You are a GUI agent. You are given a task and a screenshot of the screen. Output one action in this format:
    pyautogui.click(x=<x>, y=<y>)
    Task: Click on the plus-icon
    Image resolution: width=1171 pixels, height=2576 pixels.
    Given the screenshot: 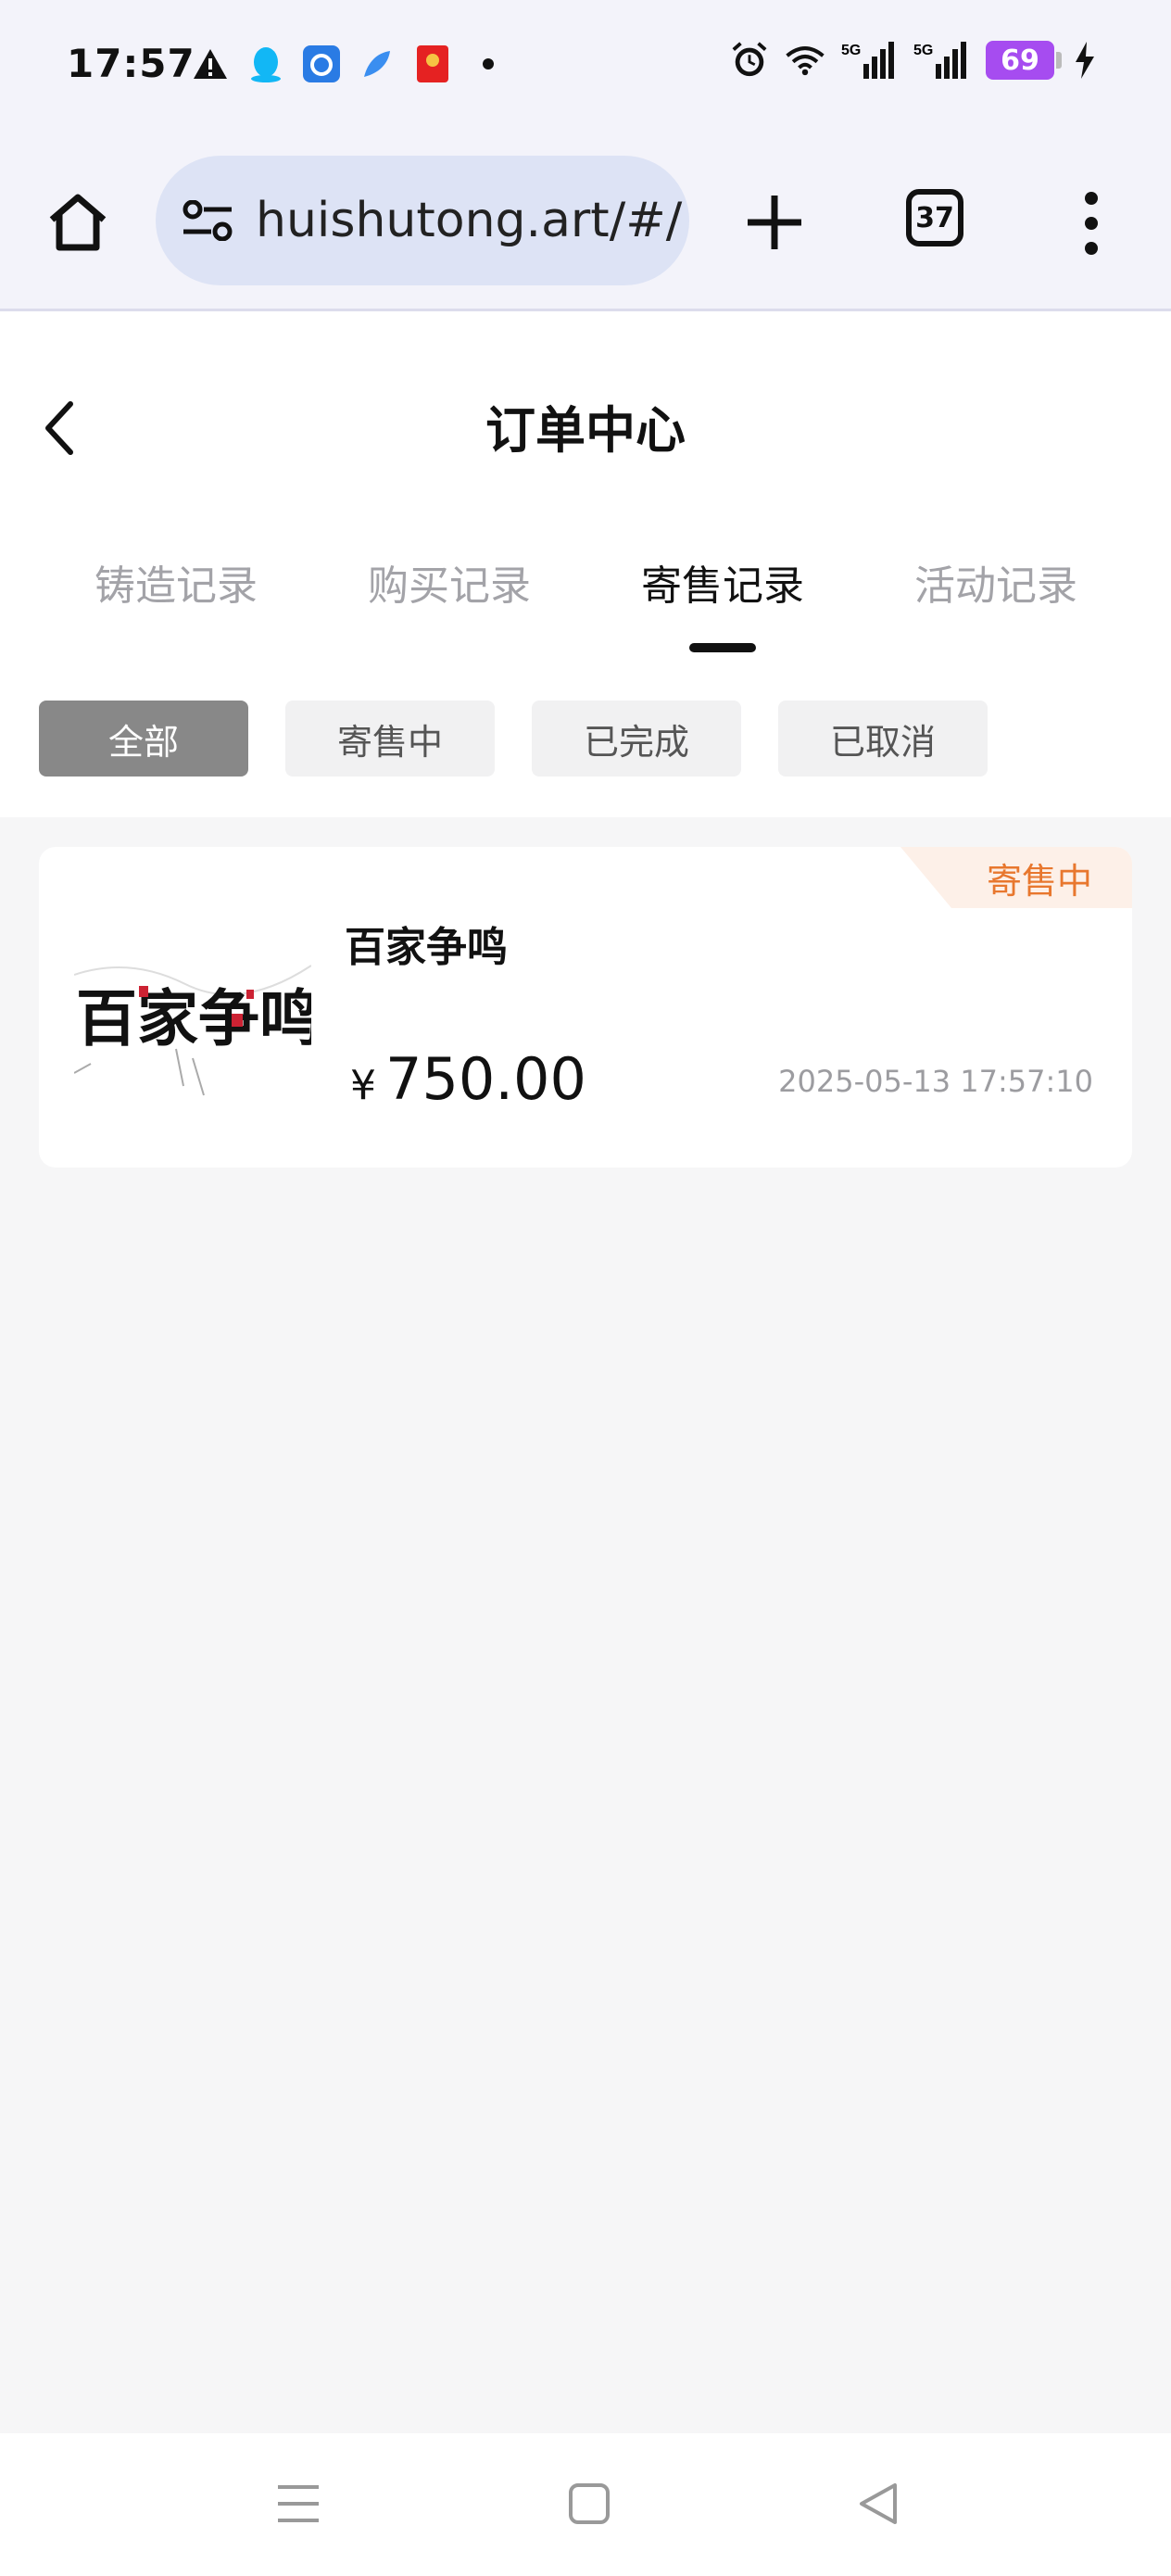 What is the action you would take?
    pyautogui.click(x=775, y=222)
    